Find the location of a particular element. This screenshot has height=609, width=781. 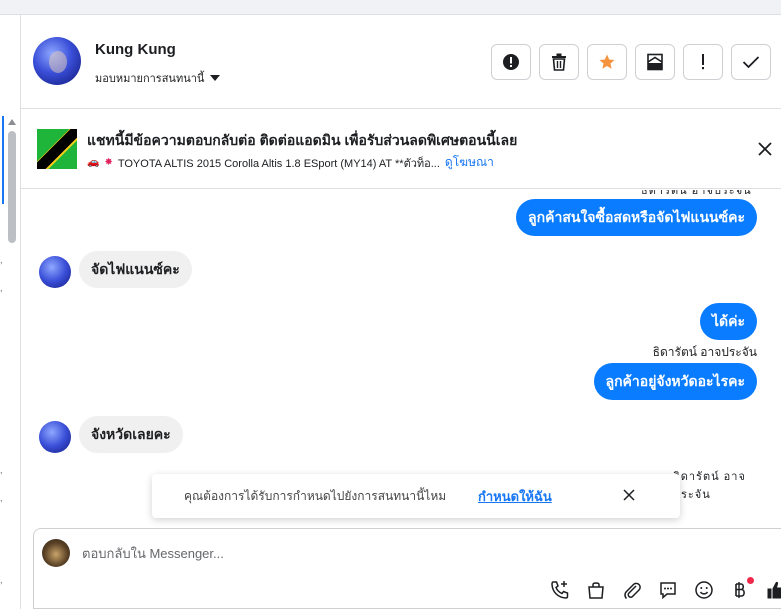

payment-button is located at coordinates (740, 590).